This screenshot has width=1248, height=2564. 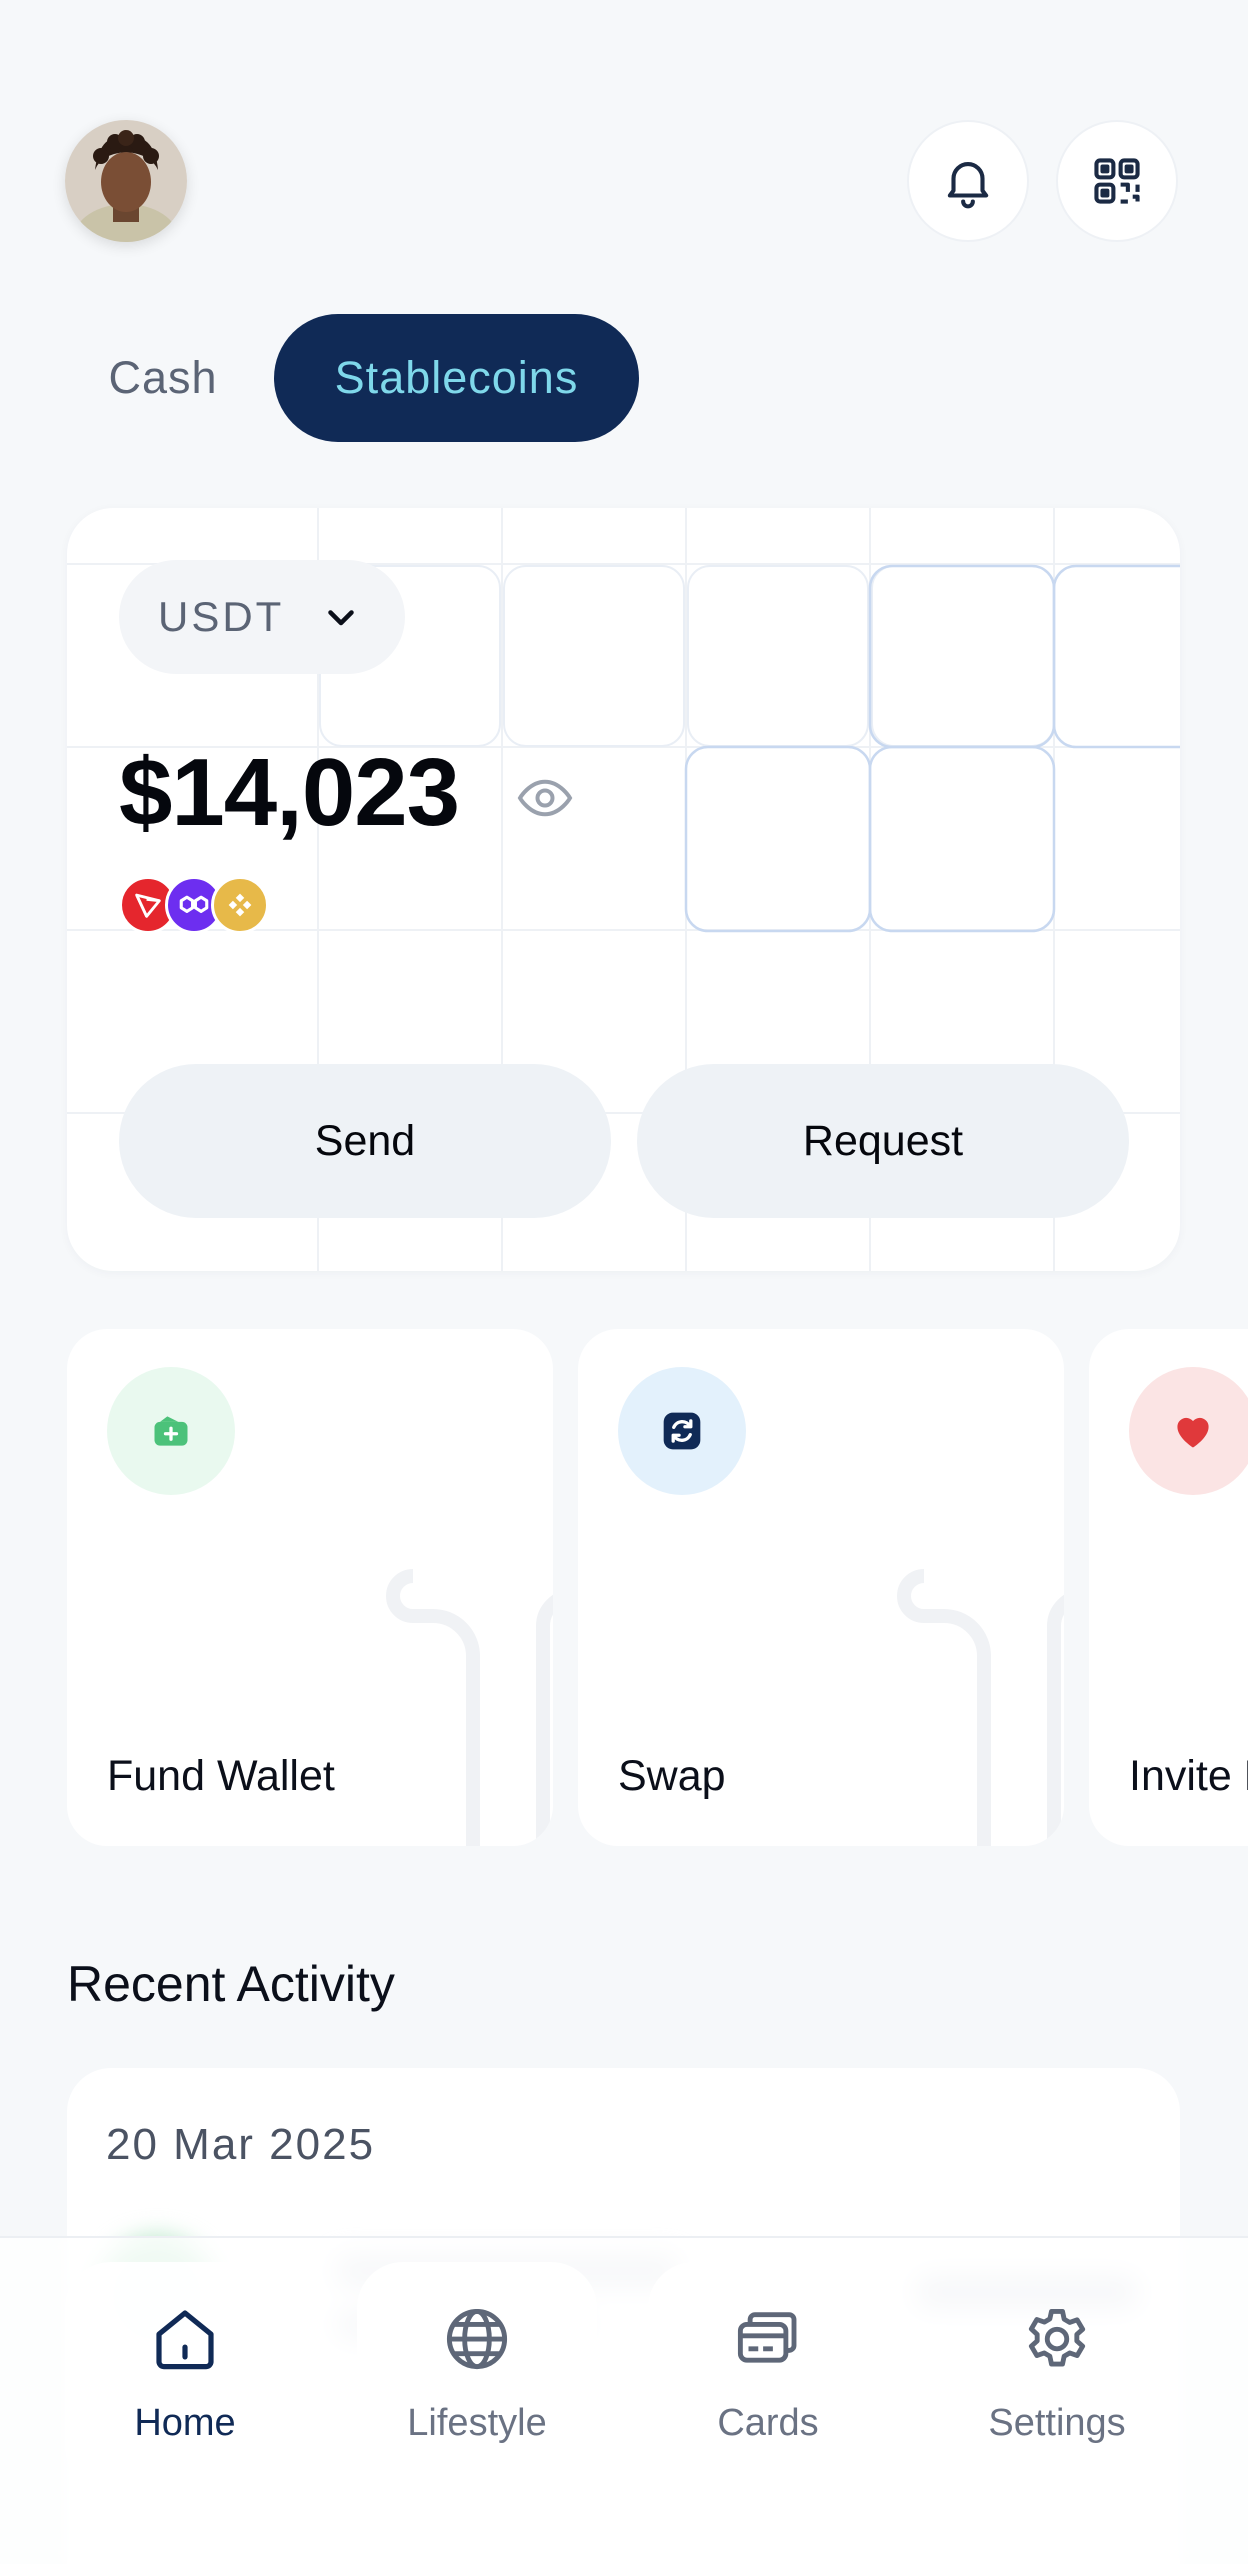 What do you see at coordinates (240, 905) in the screenshot?
I see `bnb-icon` at bounding box center [240, 905].